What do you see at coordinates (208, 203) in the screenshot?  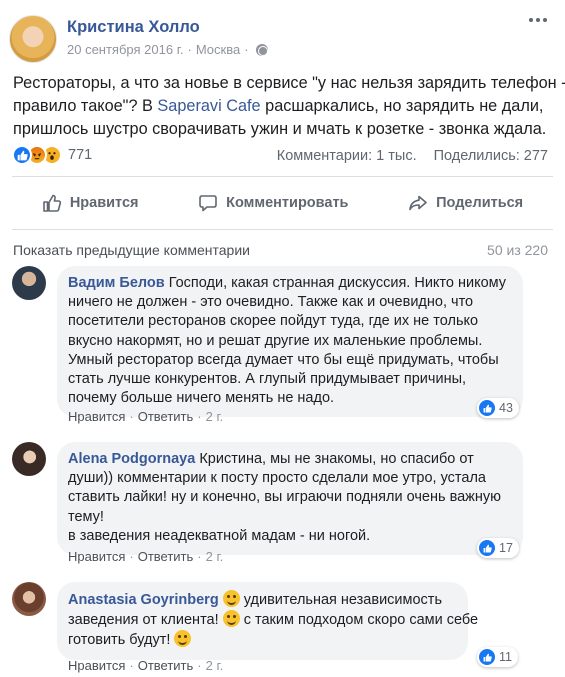 I see `comment-bubble-icon` at bounding box center [208, 203].